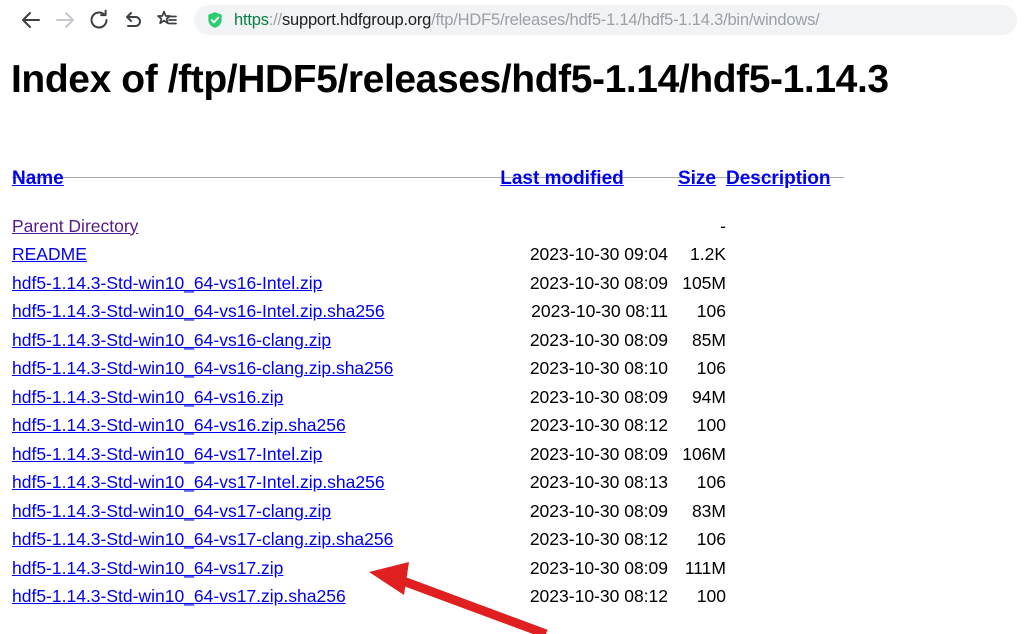  I want to click on cell-name: hdf5-1.14.3-Std-win10_64-vs17-clang.zip, so click(234, 511).